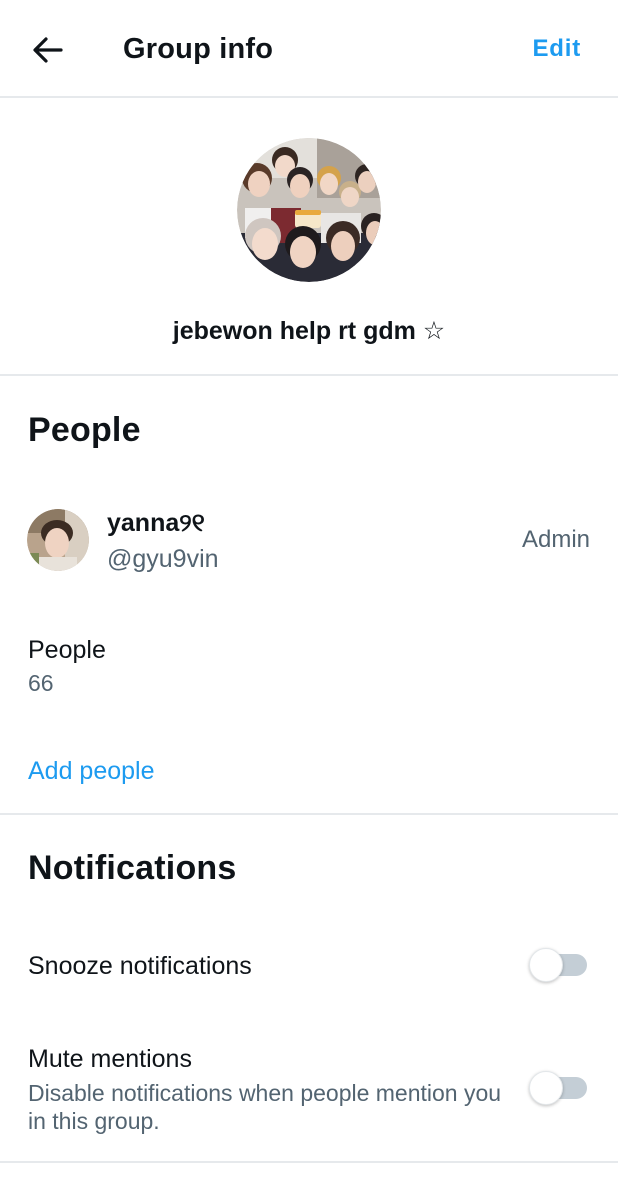 The height and width of the screenshot is (1200, 618). Describe the element at coordinates (309, 210) in the screenshot. I see `group-avatar` at that location.